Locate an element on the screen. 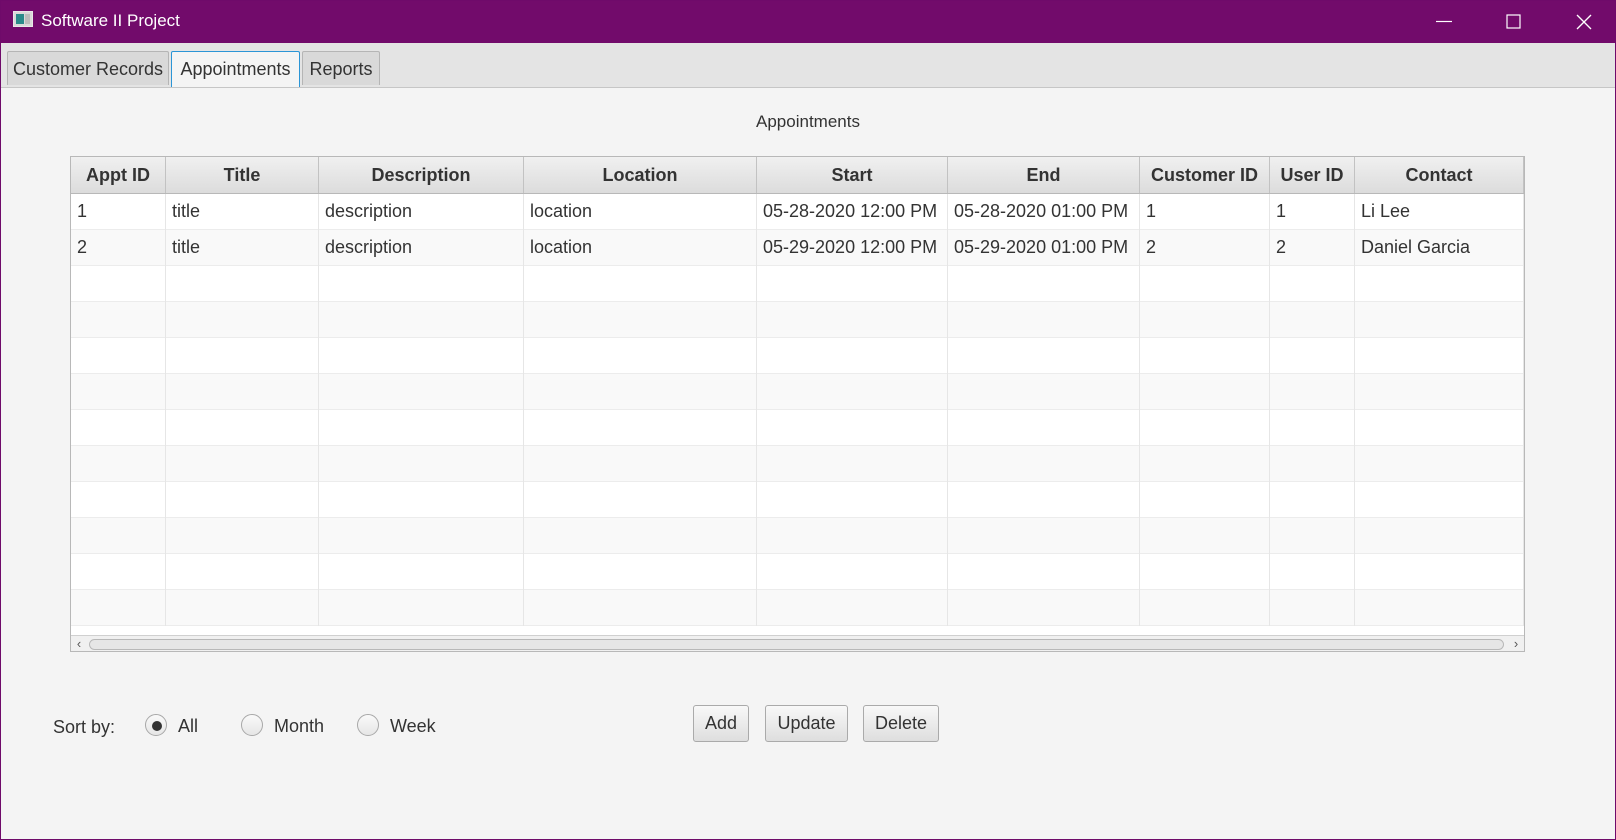 The height and width of the screenshot is (840, 1616). table-cell: location is located at coordinates (640, 248).